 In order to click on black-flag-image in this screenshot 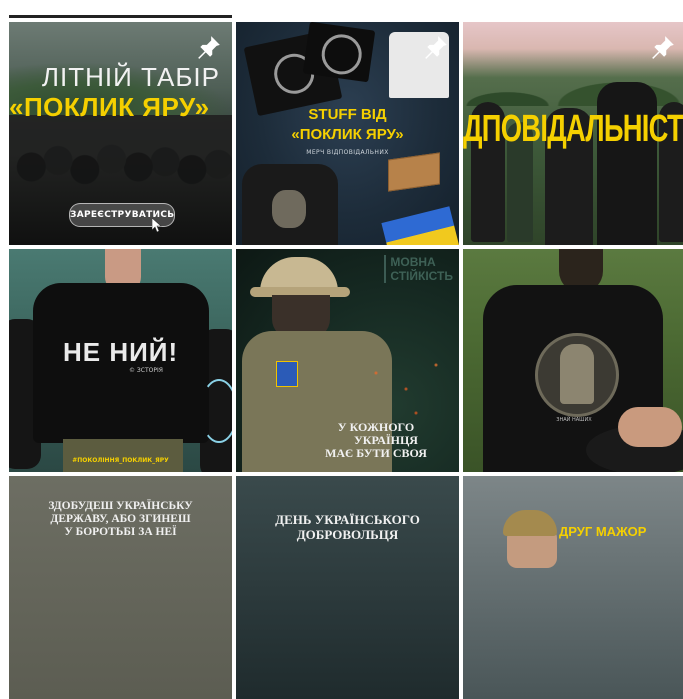, I will do `click(339, 52)`.